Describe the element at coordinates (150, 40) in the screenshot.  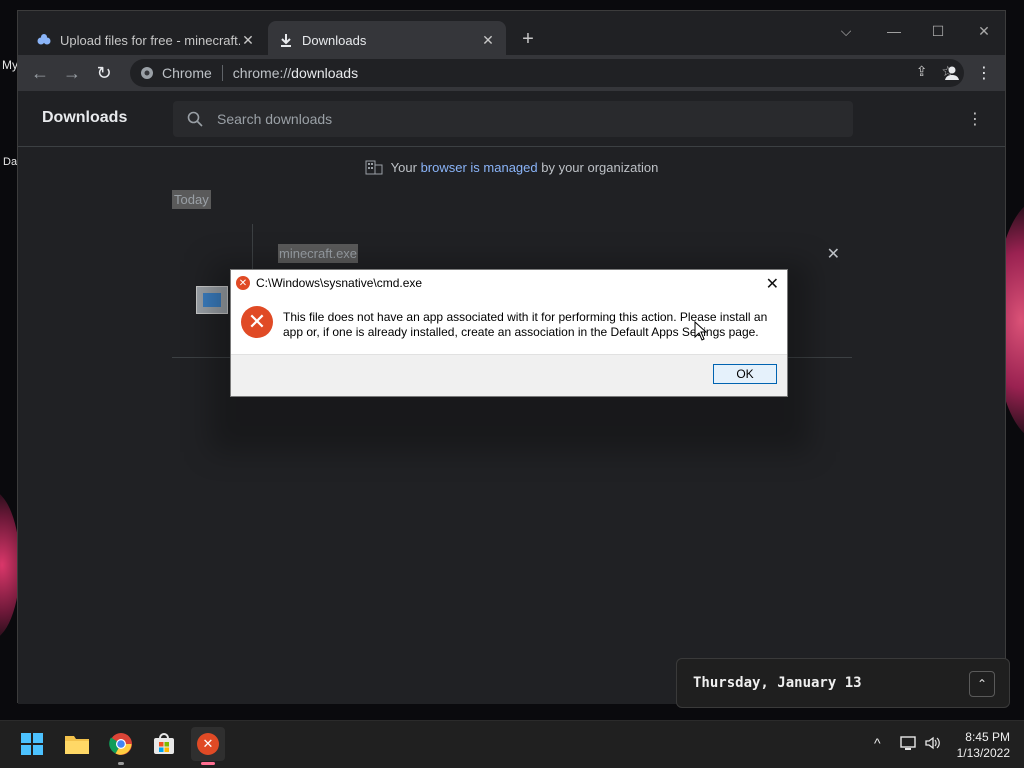
I see `tab-title: Upload files for free - minecraft.e` at that location.